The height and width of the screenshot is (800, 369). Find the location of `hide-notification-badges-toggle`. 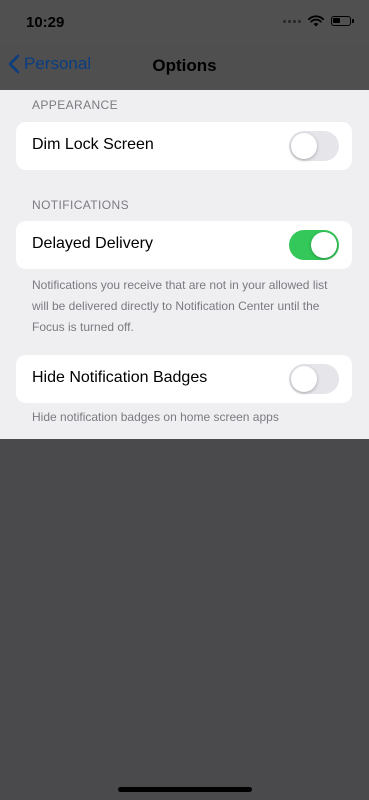

hide-notification-badges-toggle is located at coordinates (314, 379).